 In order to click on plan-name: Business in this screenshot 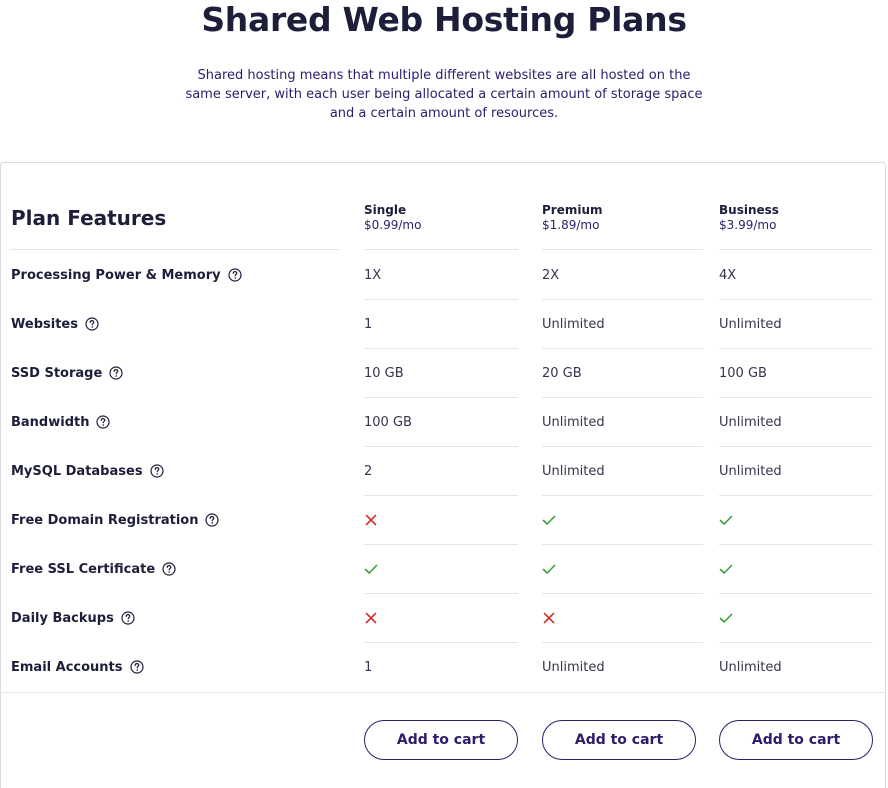, I will do `click(749, 210)`.